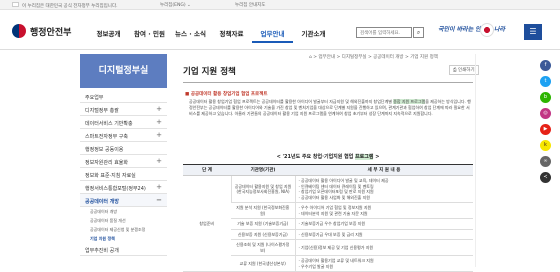 The width and height of the screenshot is (560, 272). What do you see at coordinates (229, 94) in the screenshot?
I see `section-heading-text: 공공데이터 활용 창업기업 협업 프로젝트` at bounding box center [229, 94].